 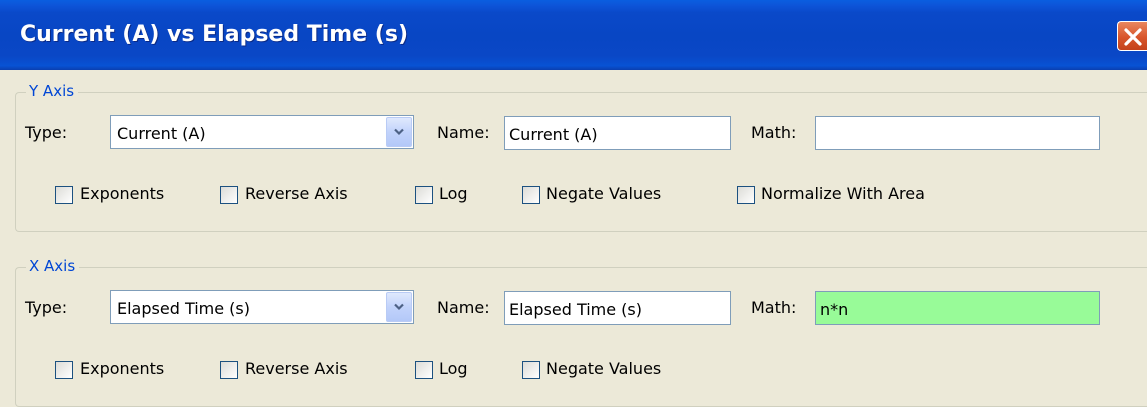 What do you see at coordinates (161, 133) in the screenshot?
I see `y-type-value: Current (A)` at bounding box center [161, 133].